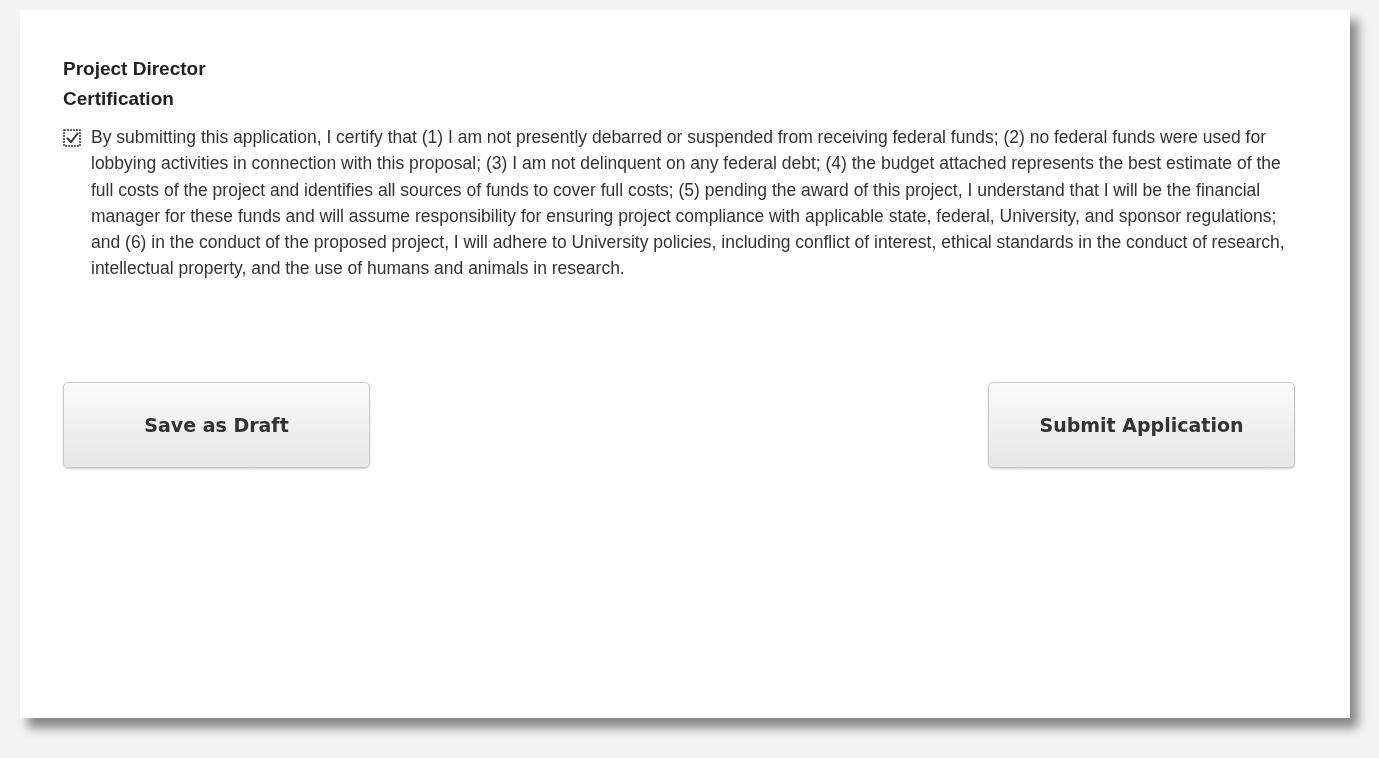  What do you see at coordinates (216, 424) in the screenshot?
I see `save-draft-button: Save as Draft` at bounding box center [216, 424].